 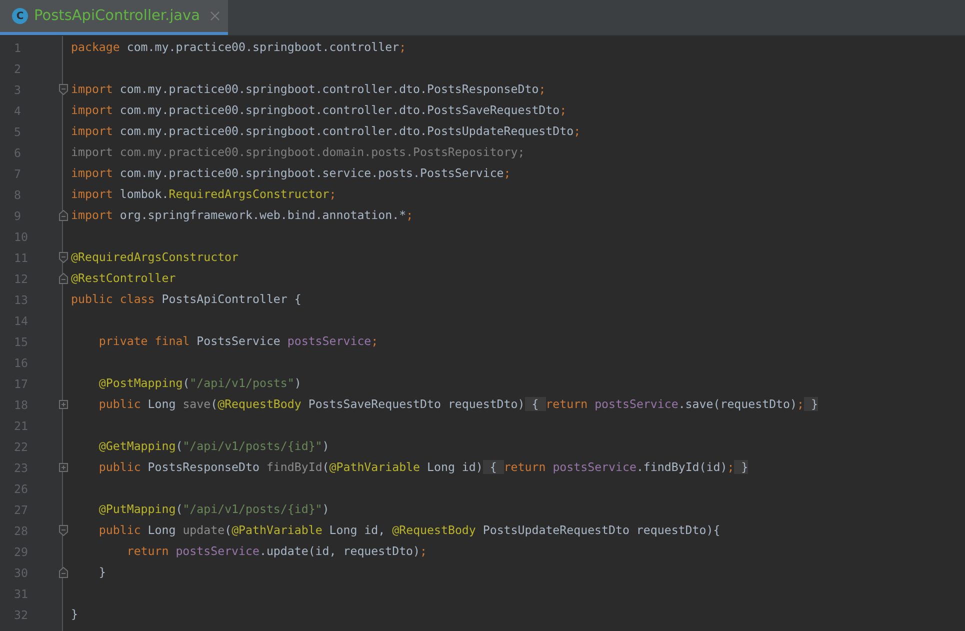 What do you see at coordinates (326, 131) in the screenshot?
I see `code-line: import com.my.practice00.springboot.controller.dto.PostsUpdateRequestDto;` at bounding box center [326, 131].